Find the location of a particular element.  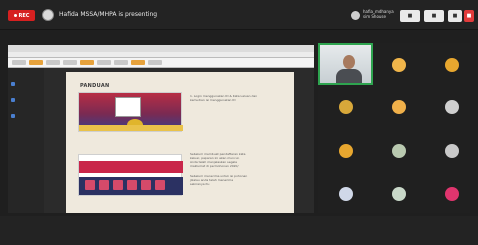

leave-button: ■ is located at coordinates (469, 16).